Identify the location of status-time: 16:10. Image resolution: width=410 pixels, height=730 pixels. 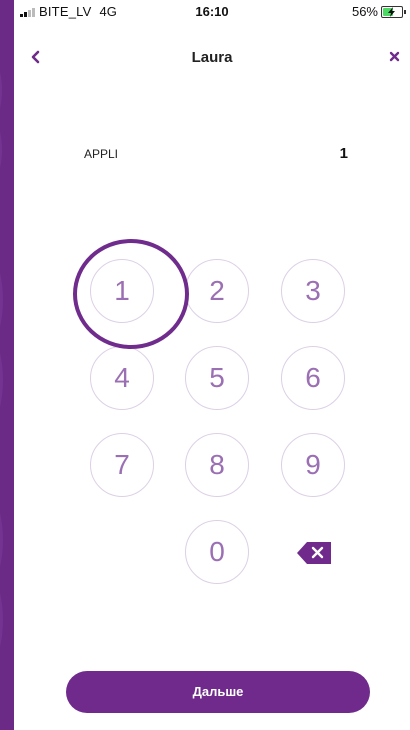
(212, 11).